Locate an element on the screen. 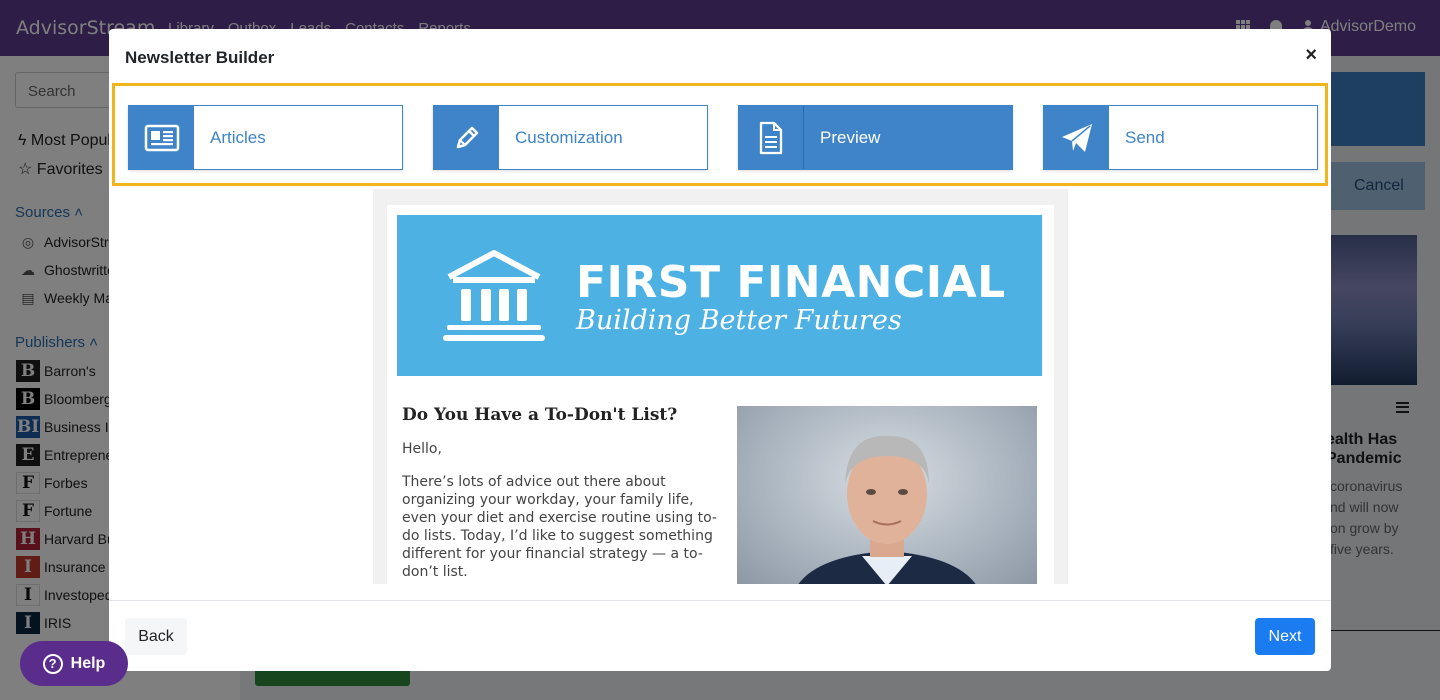 Image resolution: width=1440 pixels, height=700 pixels. article-greeting: Hello, is located at coordinates (422, 449).